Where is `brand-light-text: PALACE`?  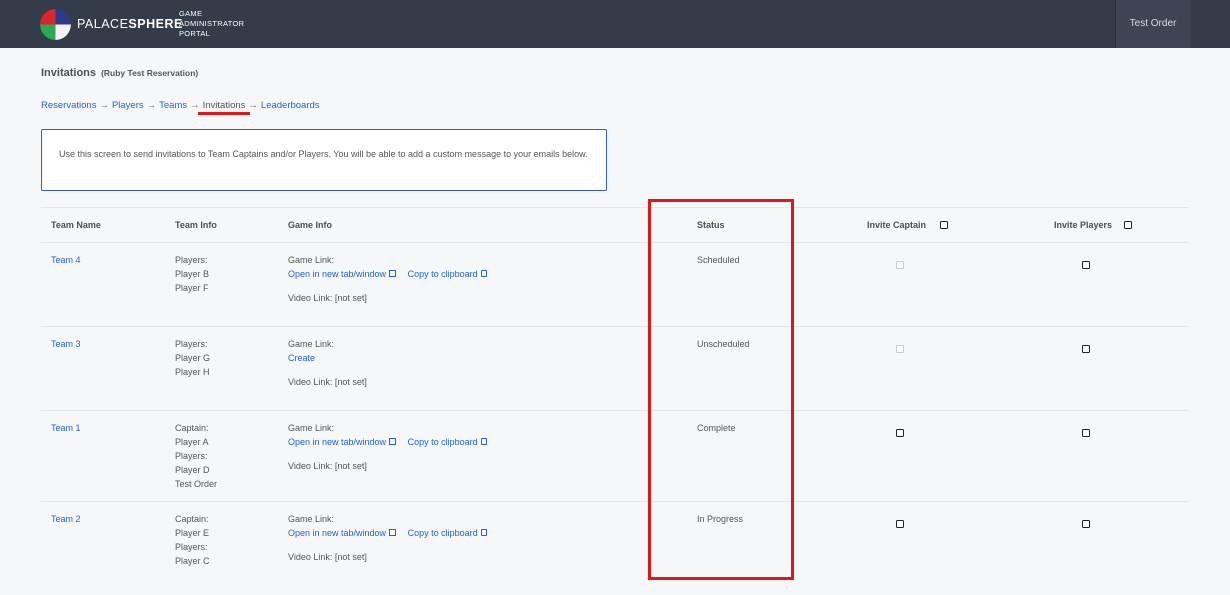
brand-light-text: PALACE is located at coordinates (103, 24).